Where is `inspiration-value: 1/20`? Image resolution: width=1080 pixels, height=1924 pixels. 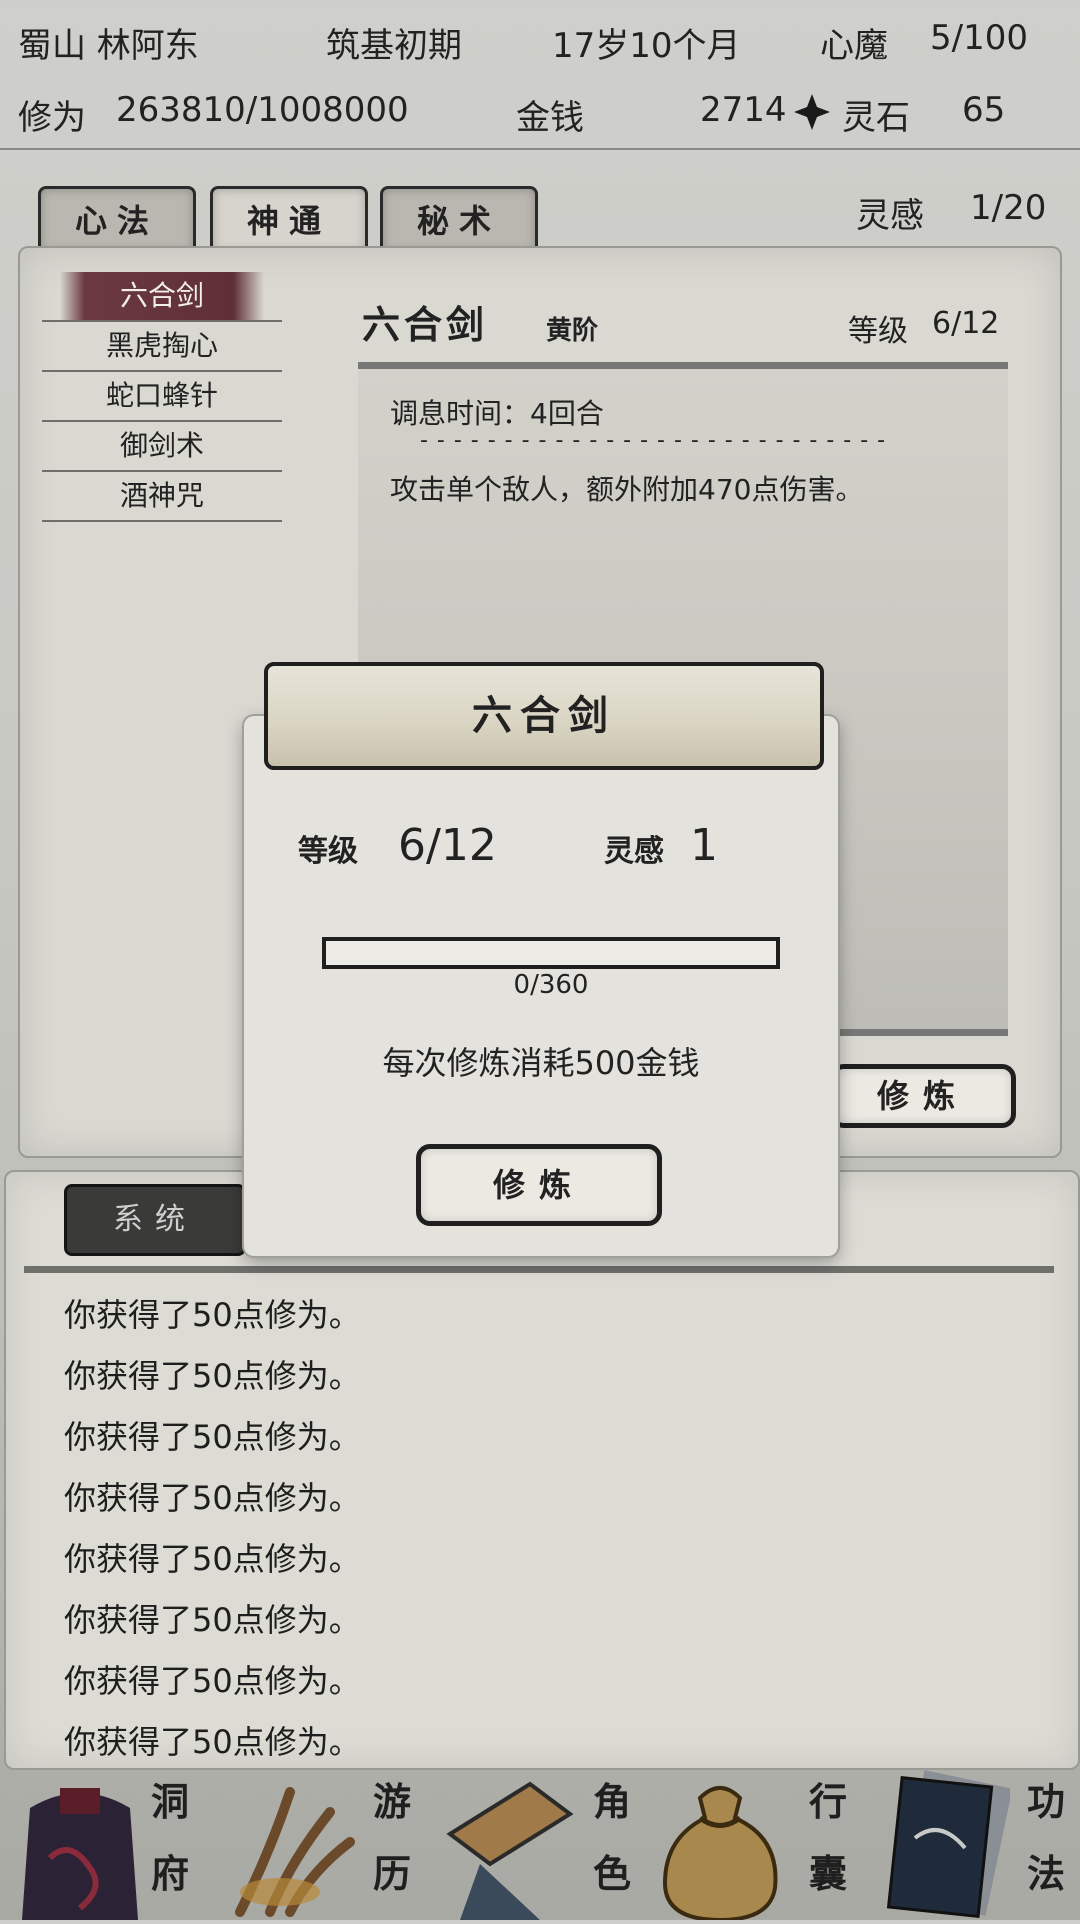
inspiration-value: 1/20 is located at coordinates (1008, 208).